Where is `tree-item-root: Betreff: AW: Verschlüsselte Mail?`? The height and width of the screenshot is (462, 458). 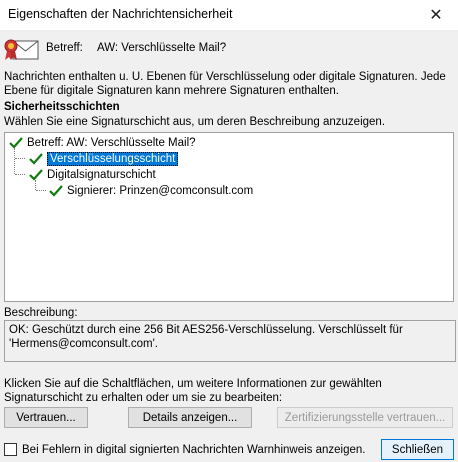
tree-item-root: Betreff: AW: Verschlüsselte Mail? is located at coordinates (102, 143).